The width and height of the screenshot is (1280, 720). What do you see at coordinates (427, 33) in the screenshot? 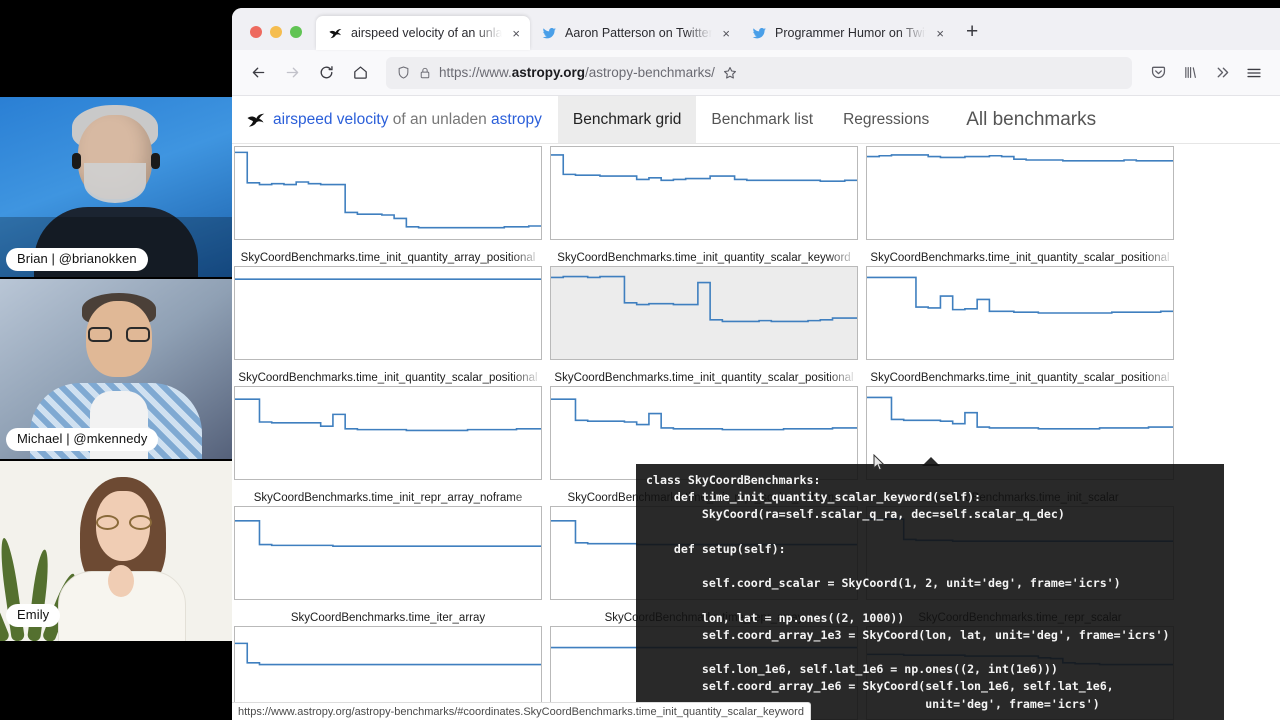
I see `tab-title: airspeed velocity of an unladen astropy` at bounding box center [427, 33].